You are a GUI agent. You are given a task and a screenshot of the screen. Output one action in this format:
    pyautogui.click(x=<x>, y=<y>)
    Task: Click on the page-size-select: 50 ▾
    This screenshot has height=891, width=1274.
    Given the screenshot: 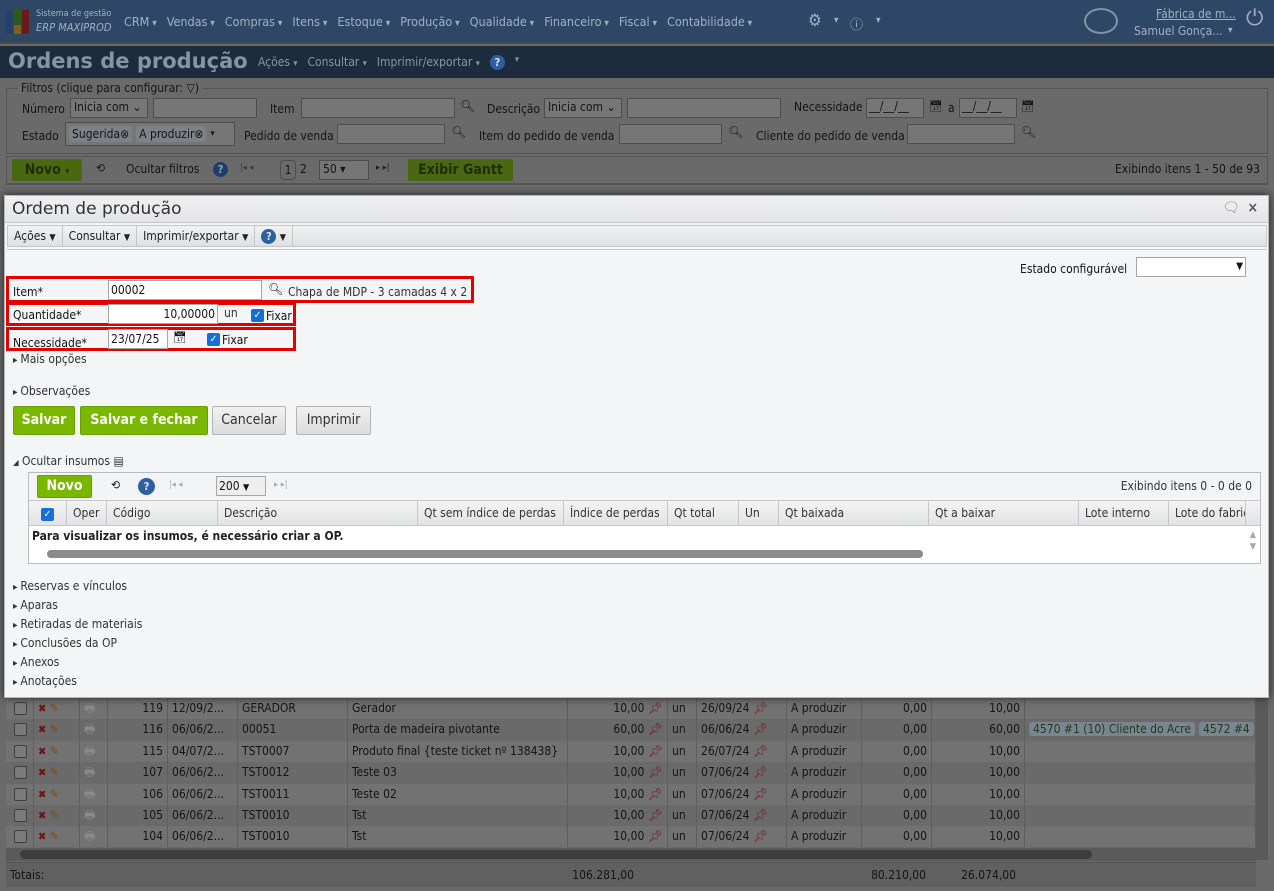 What is the action you would take?
    pyautogui.click(x=344, y=170)
    